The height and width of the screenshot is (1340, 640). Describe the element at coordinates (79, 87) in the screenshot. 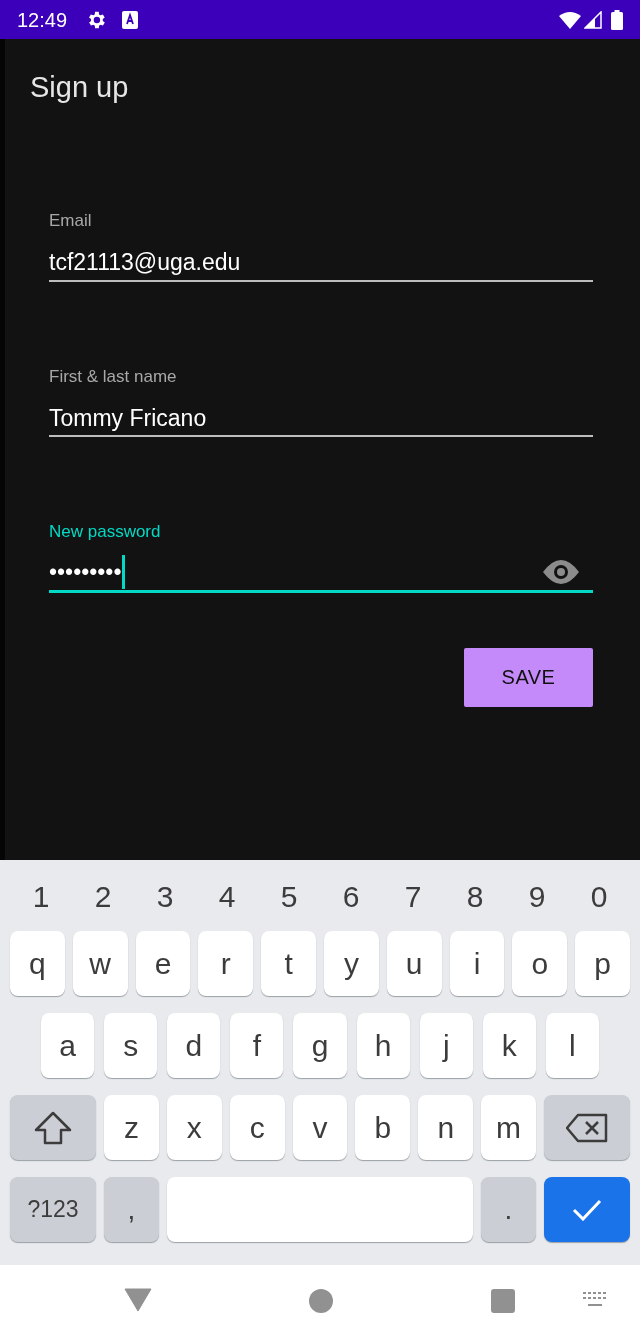

I see `screen-title: Sign up` at that location.